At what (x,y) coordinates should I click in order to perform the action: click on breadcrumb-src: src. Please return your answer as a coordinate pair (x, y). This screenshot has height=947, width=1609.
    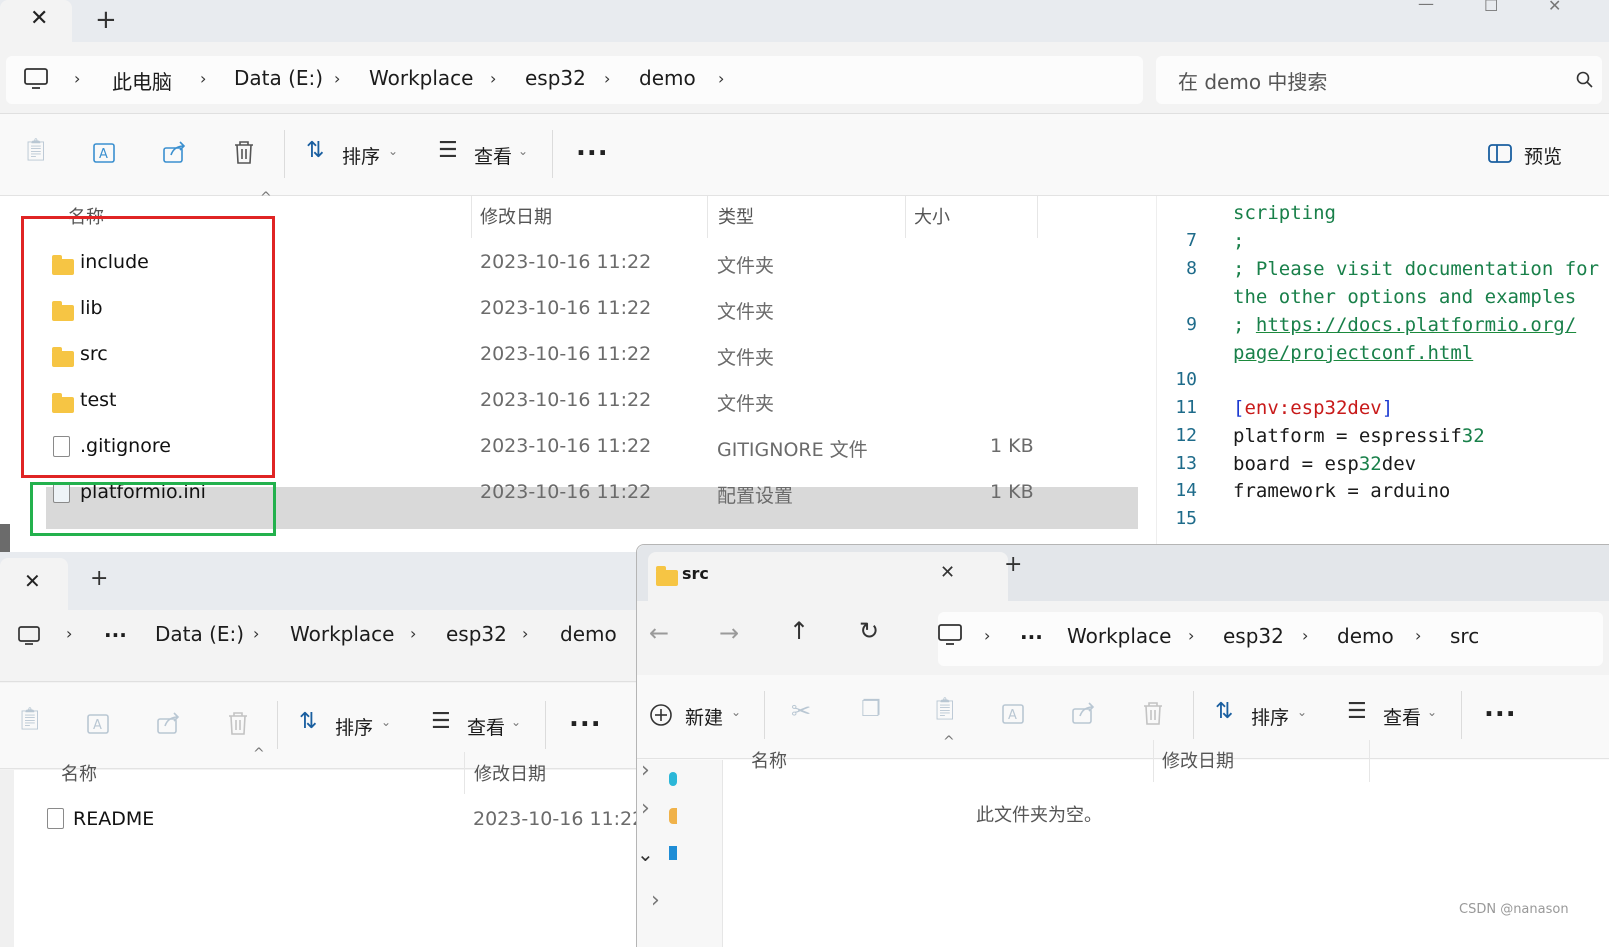
    Looking at the image, I should click on (1464, 636).